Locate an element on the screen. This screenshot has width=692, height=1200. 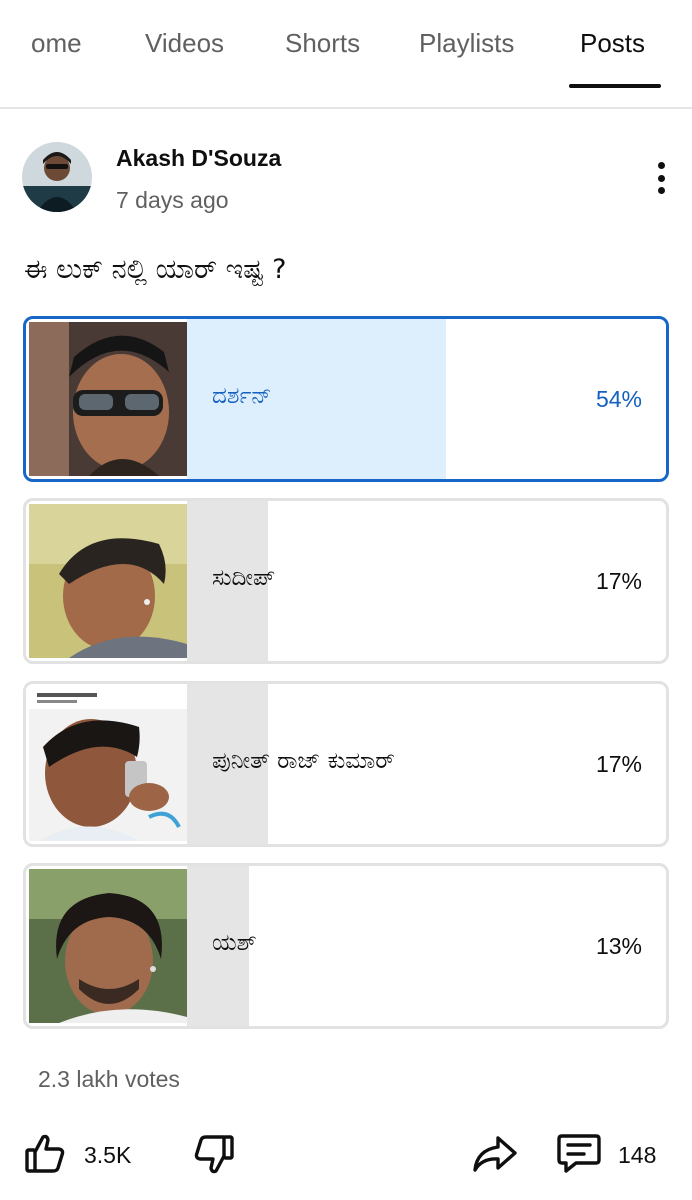
tab-shorts: Shorts is located at coordinates (322, 43).